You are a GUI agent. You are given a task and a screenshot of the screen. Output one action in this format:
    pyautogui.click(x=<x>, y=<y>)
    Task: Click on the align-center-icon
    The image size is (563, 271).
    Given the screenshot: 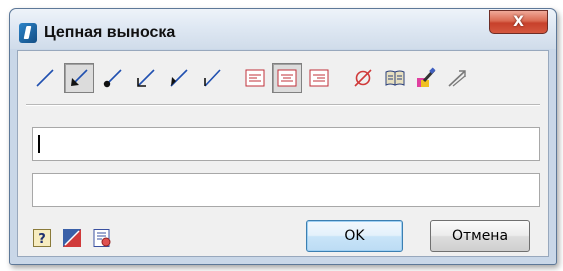 What is the action you would take?
    pyautogui.click(x=287, y=78)
    